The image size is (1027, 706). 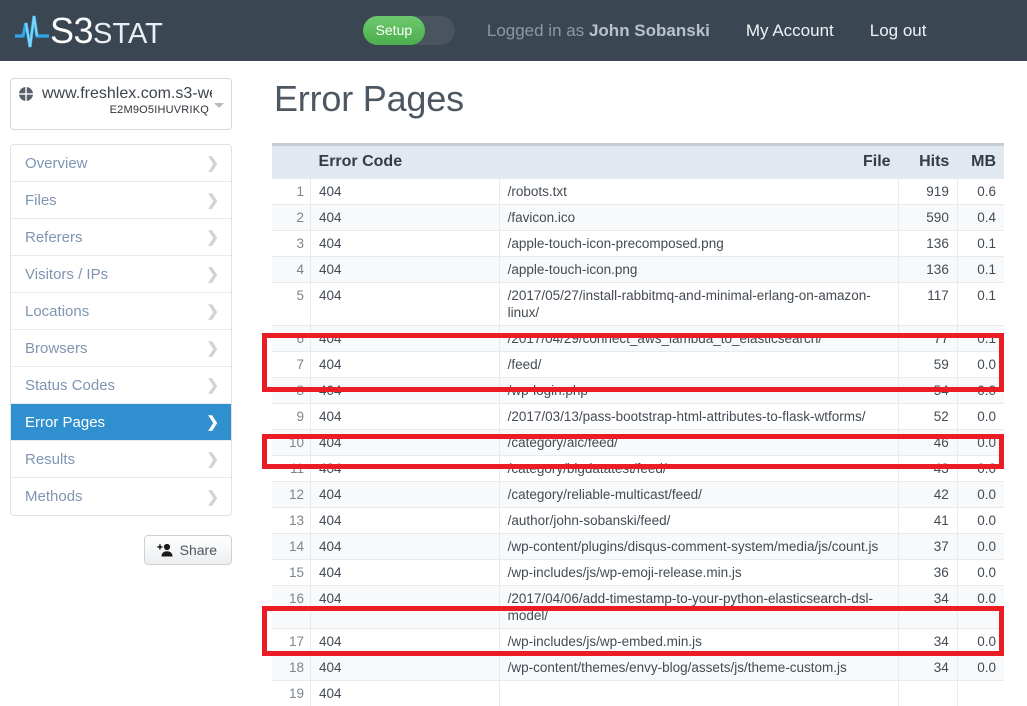 What do you see at coordinates (638, 693) in the screenshot?
I see `table-row: 19404` at bounding box center [638, 693].